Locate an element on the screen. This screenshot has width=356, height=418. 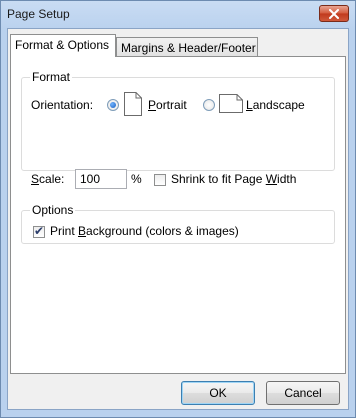
ok-button: OK is located at coordinates (218, 393).